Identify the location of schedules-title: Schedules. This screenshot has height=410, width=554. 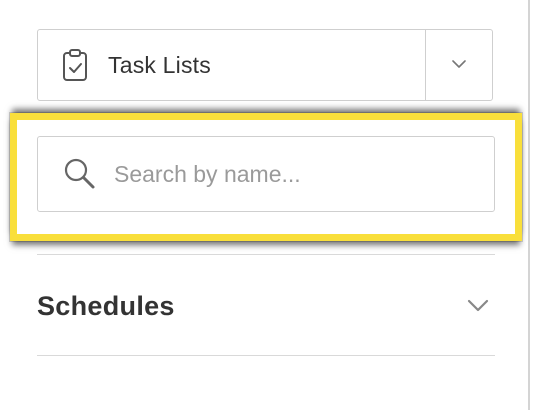
(106, 305).